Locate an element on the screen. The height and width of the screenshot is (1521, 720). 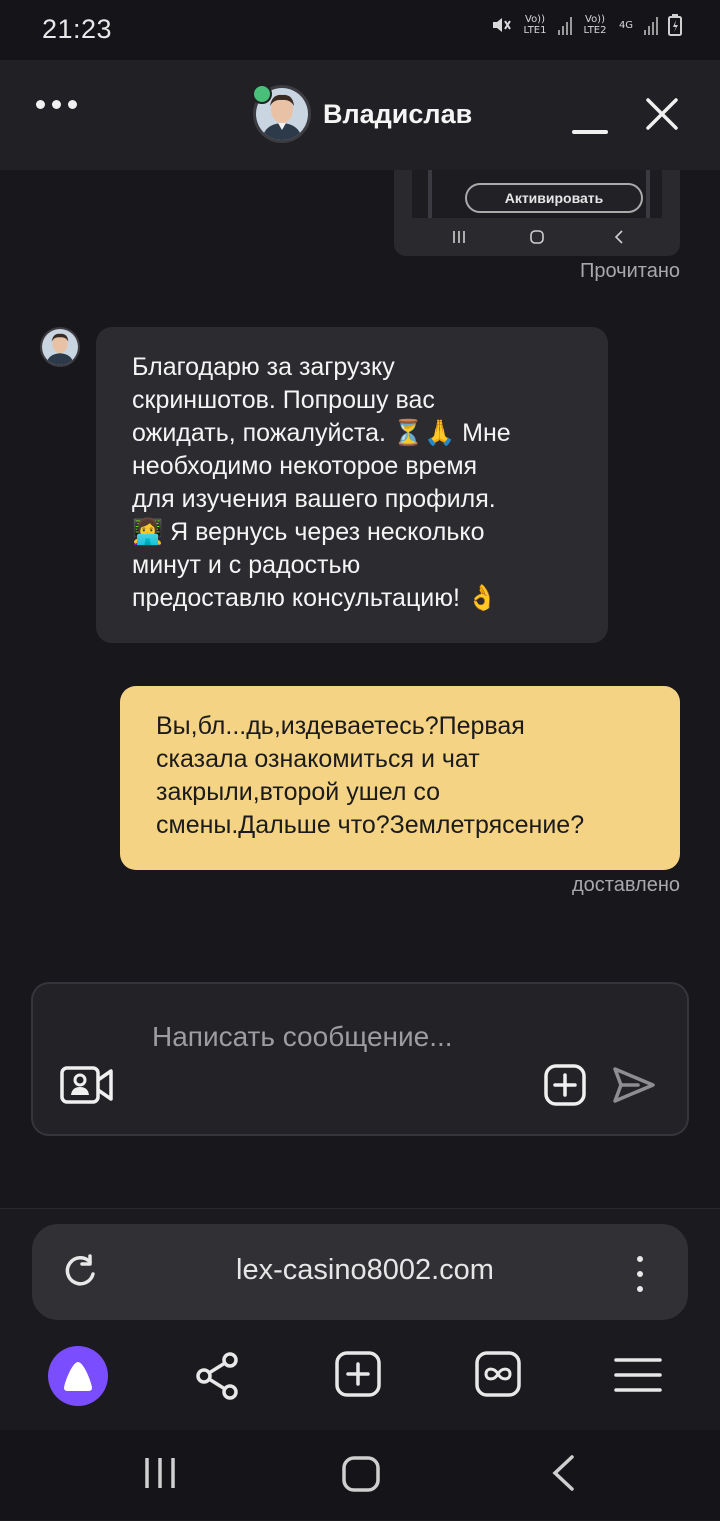
delivered-status: доставлено is located at coordinates (626, 885).